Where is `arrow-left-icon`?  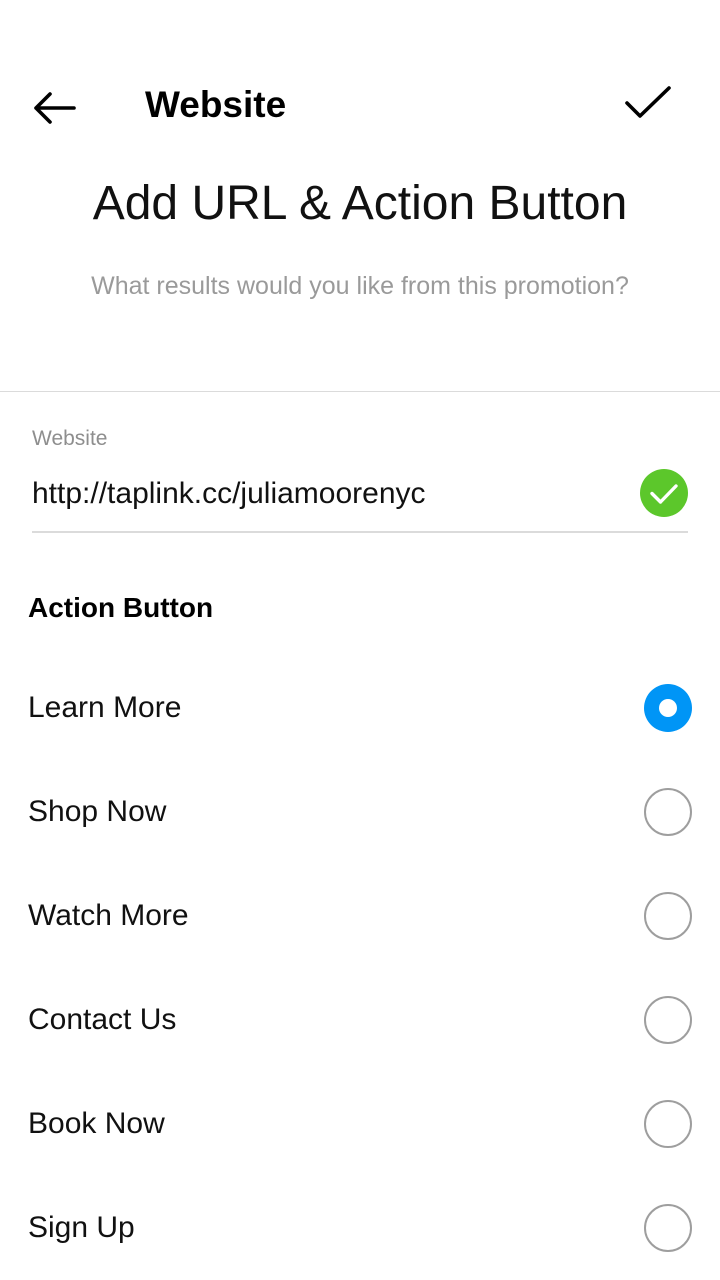
arrow-left-icon is located at coordinates (55, 108).